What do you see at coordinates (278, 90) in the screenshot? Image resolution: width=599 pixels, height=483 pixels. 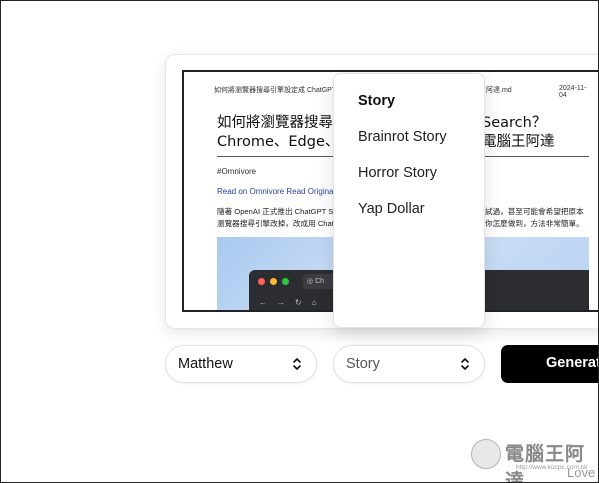 I see `document-header-title: 如何將瀏覽器搜尋引擎設定成 ChatGPT S` at bounding box center [278, 90].